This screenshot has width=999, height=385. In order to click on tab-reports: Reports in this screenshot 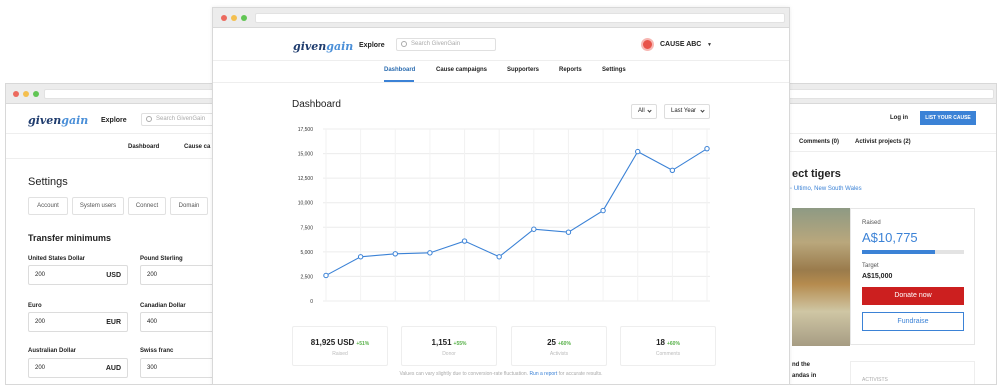, I will do `click(570, 70)`.